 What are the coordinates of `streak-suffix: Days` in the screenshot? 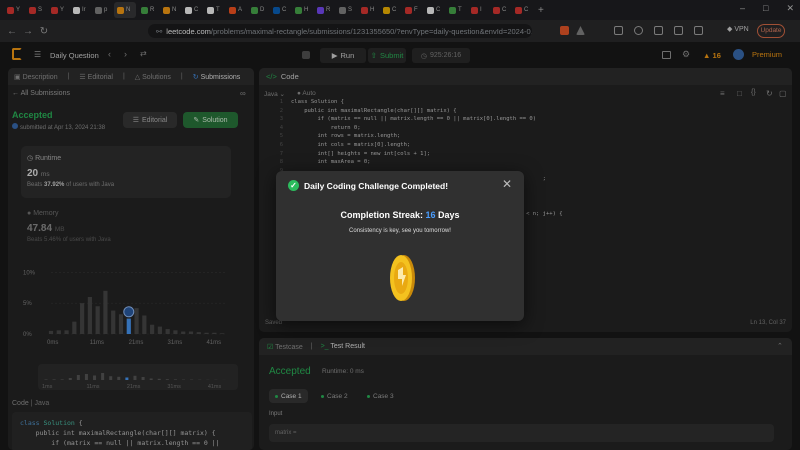 It's located at (449, 215).